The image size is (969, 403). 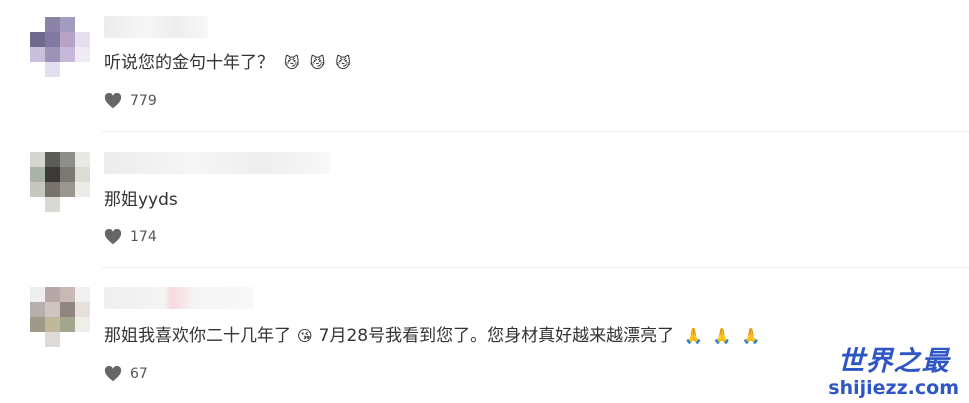 I want to click on like-button: 67, so click(x=126, y=374).